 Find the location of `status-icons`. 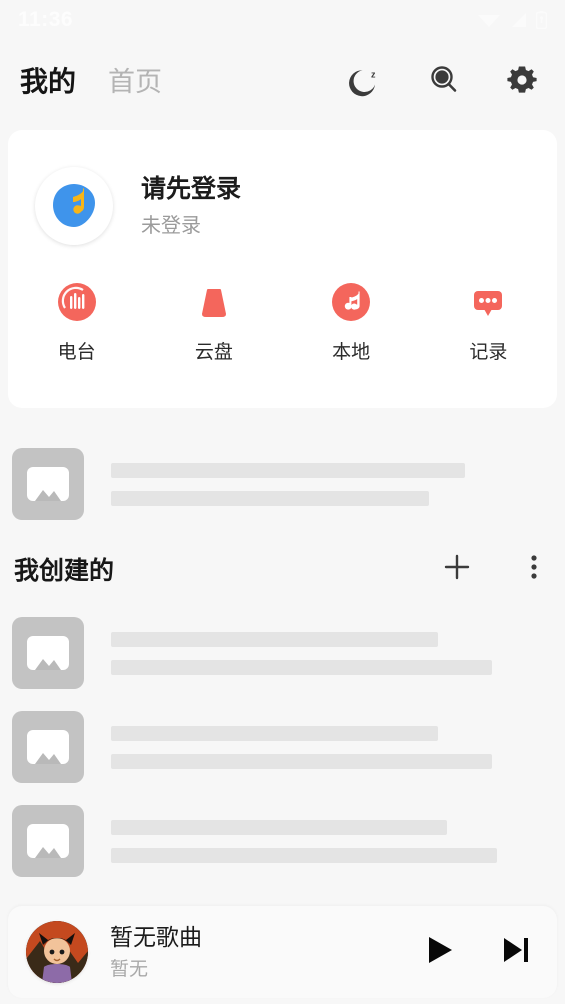

status-icons is located at coordinates (512, 20).